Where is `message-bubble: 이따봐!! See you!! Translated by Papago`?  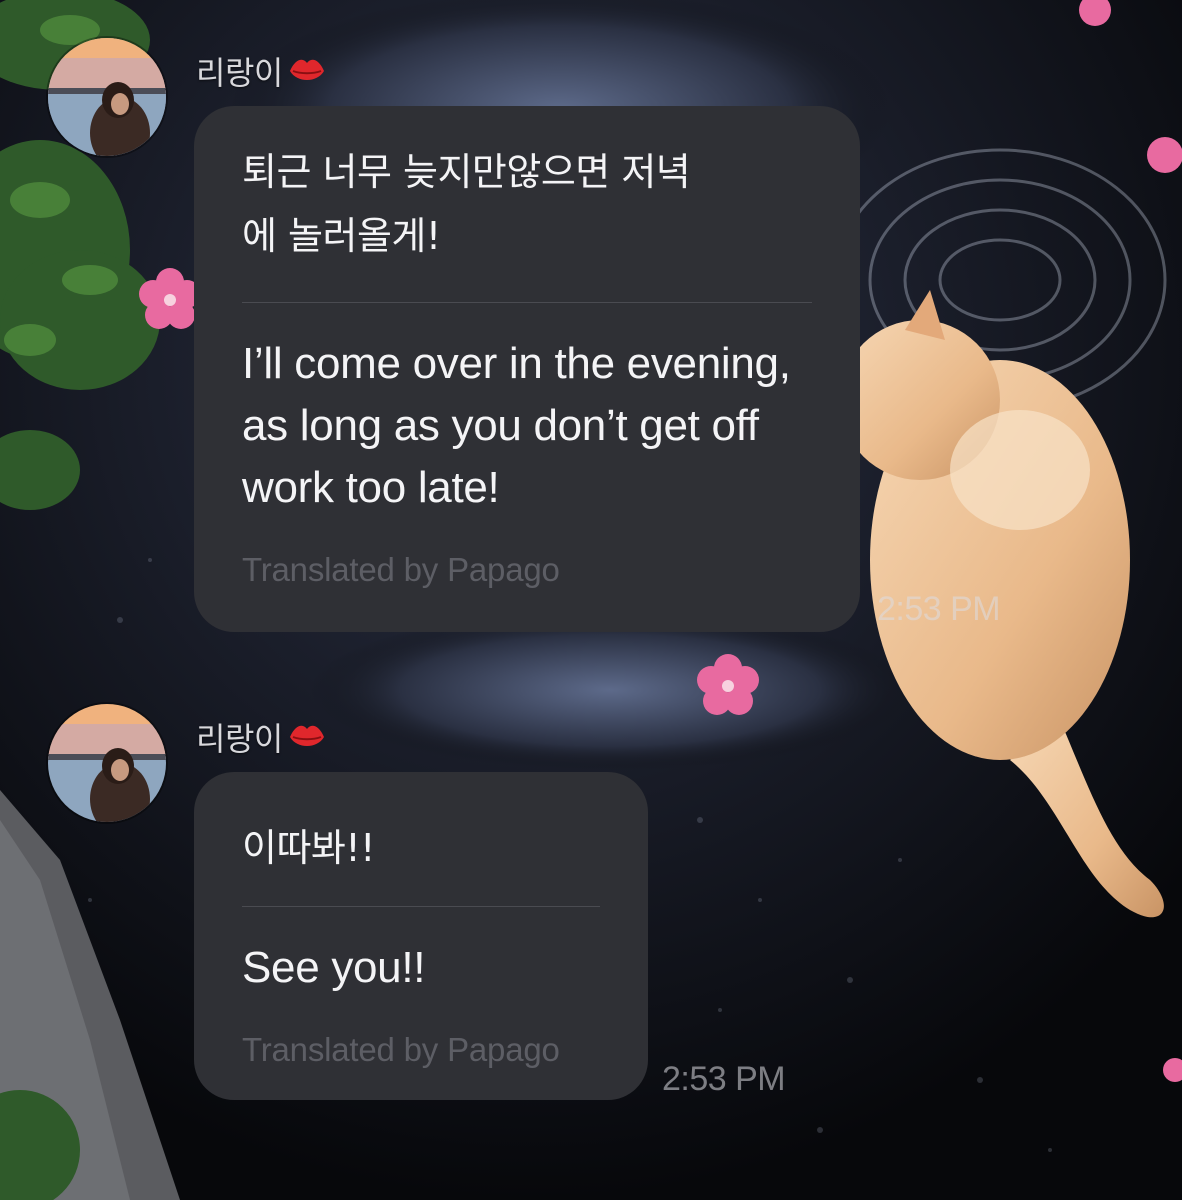
message-bubble: 이따봐!! See you!! Translated by Papago is located at coordinates (421, 936).